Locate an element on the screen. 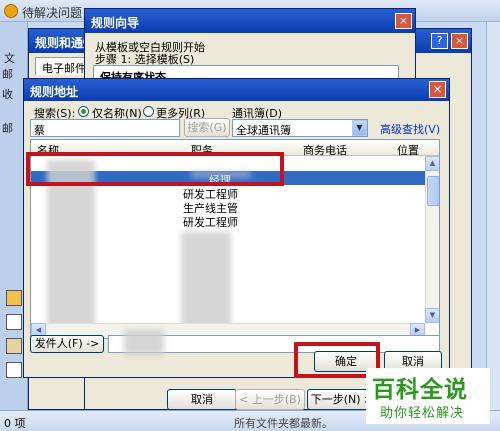 This screenshot has width=500, height=431. advanced-find-link: 高级查找(V) is located at coordinates (410, 129).